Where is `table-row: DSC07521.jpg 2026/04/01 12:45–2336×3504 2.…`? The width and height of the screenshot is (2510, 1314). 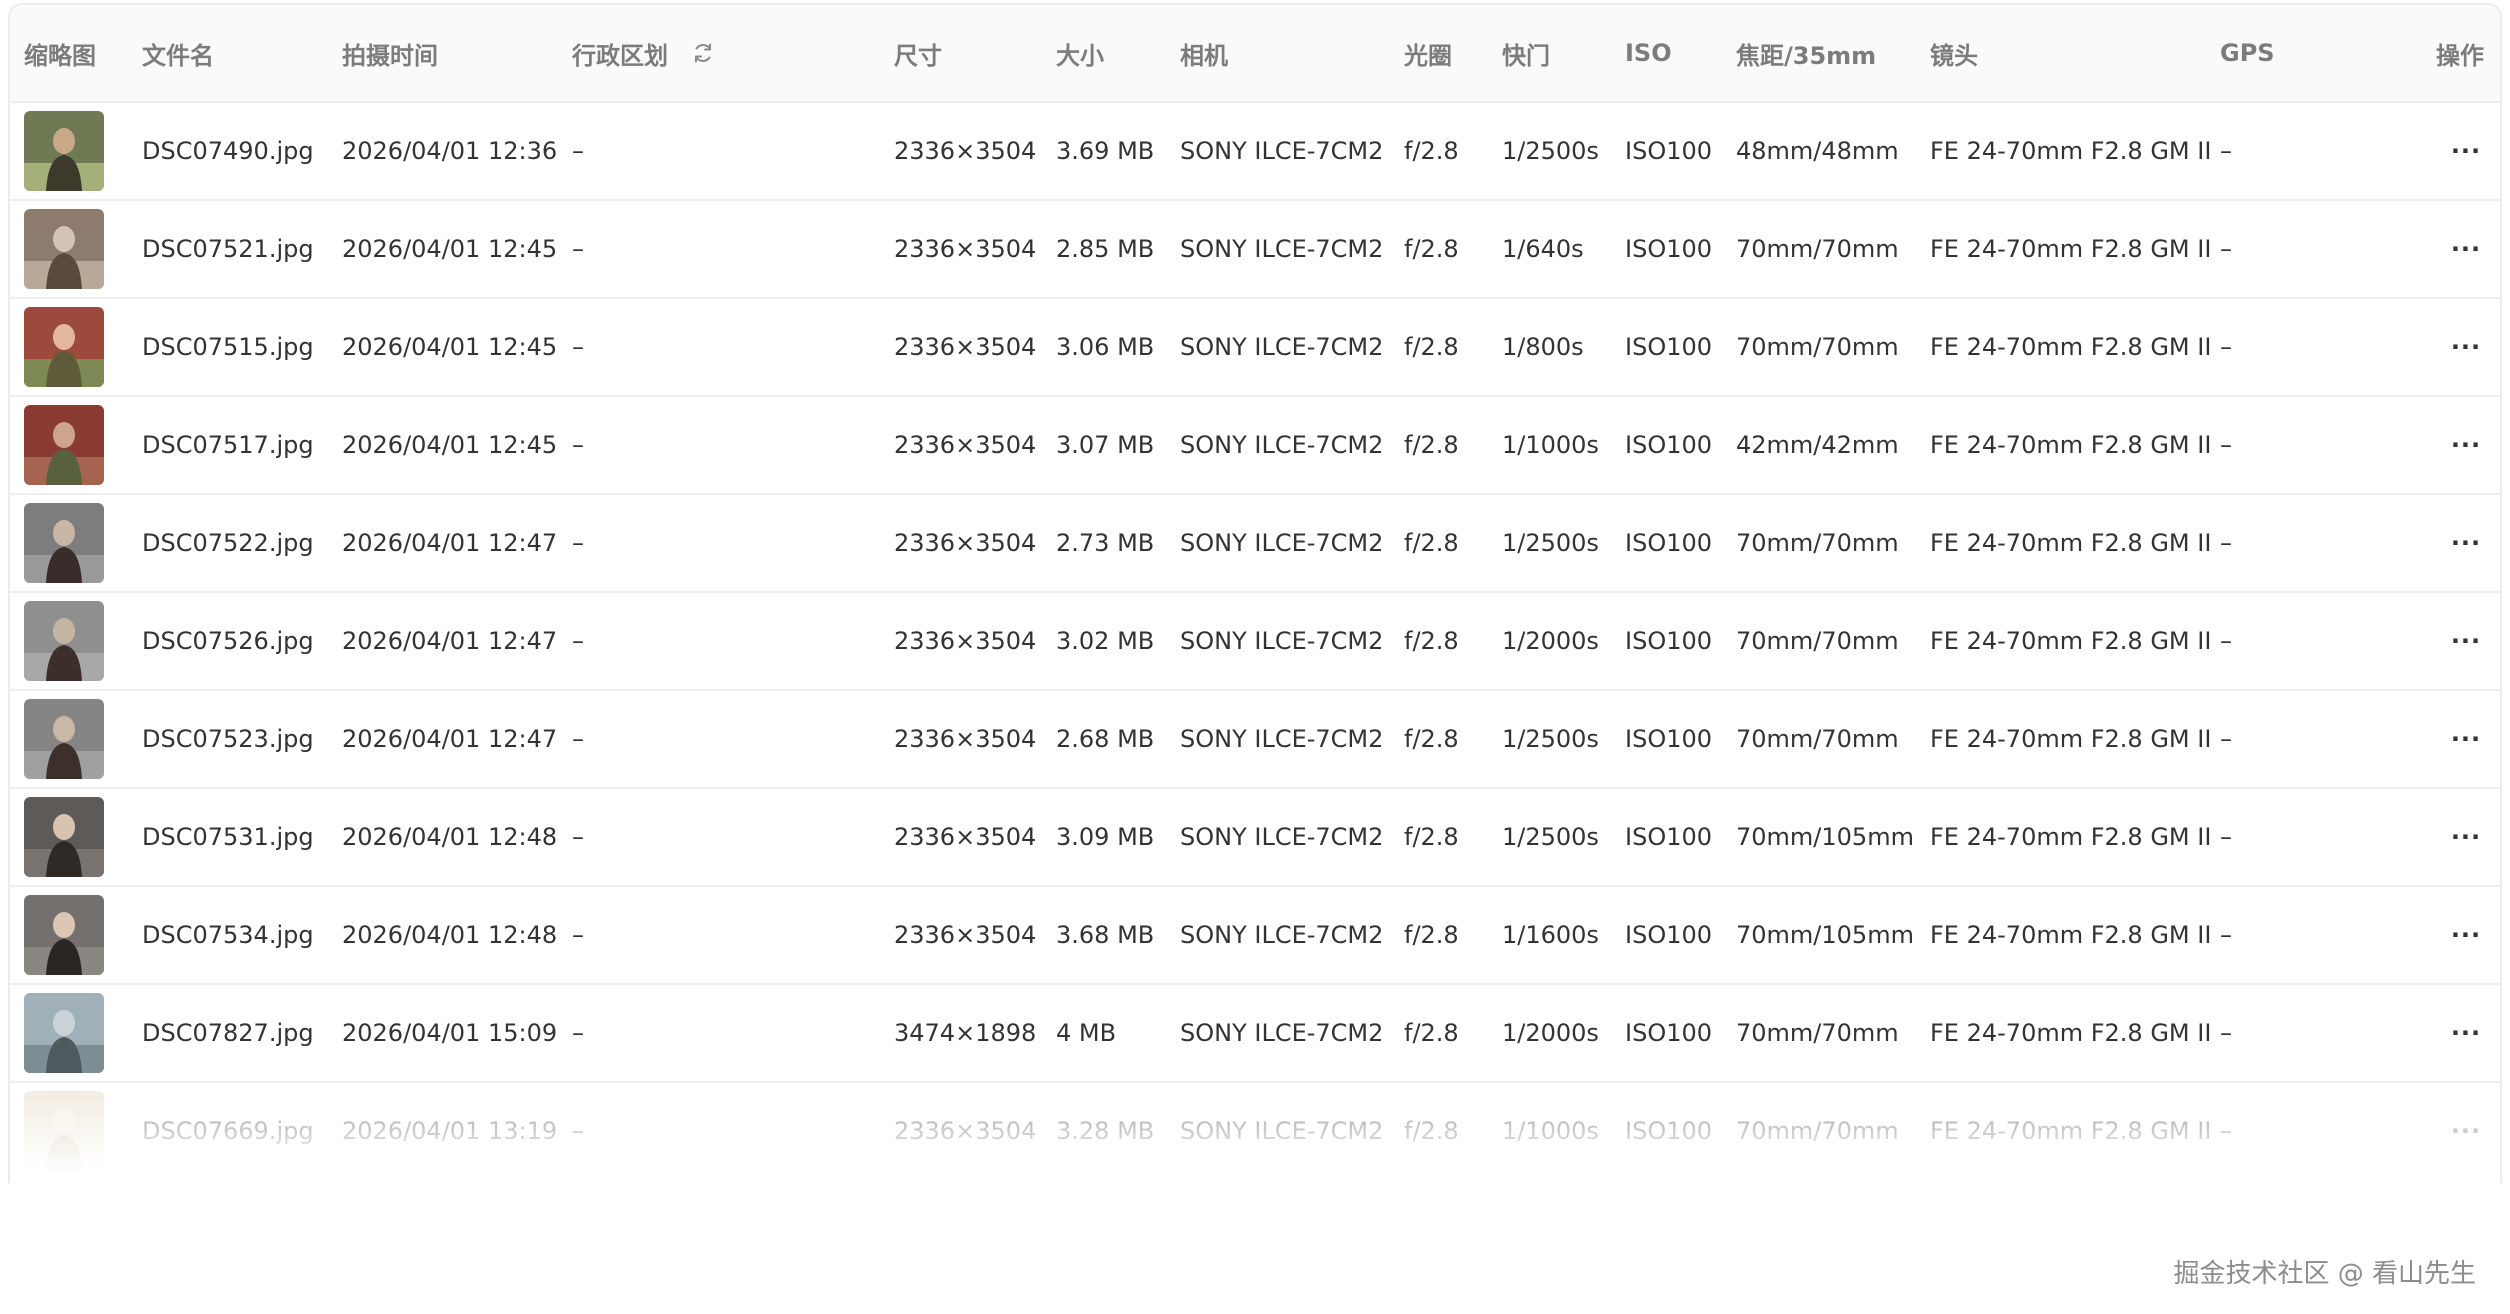 table-row: DSC07521.jpg 2026/04/01 12:45–2336×3504 2.… is located at coordinates (1255, 250).